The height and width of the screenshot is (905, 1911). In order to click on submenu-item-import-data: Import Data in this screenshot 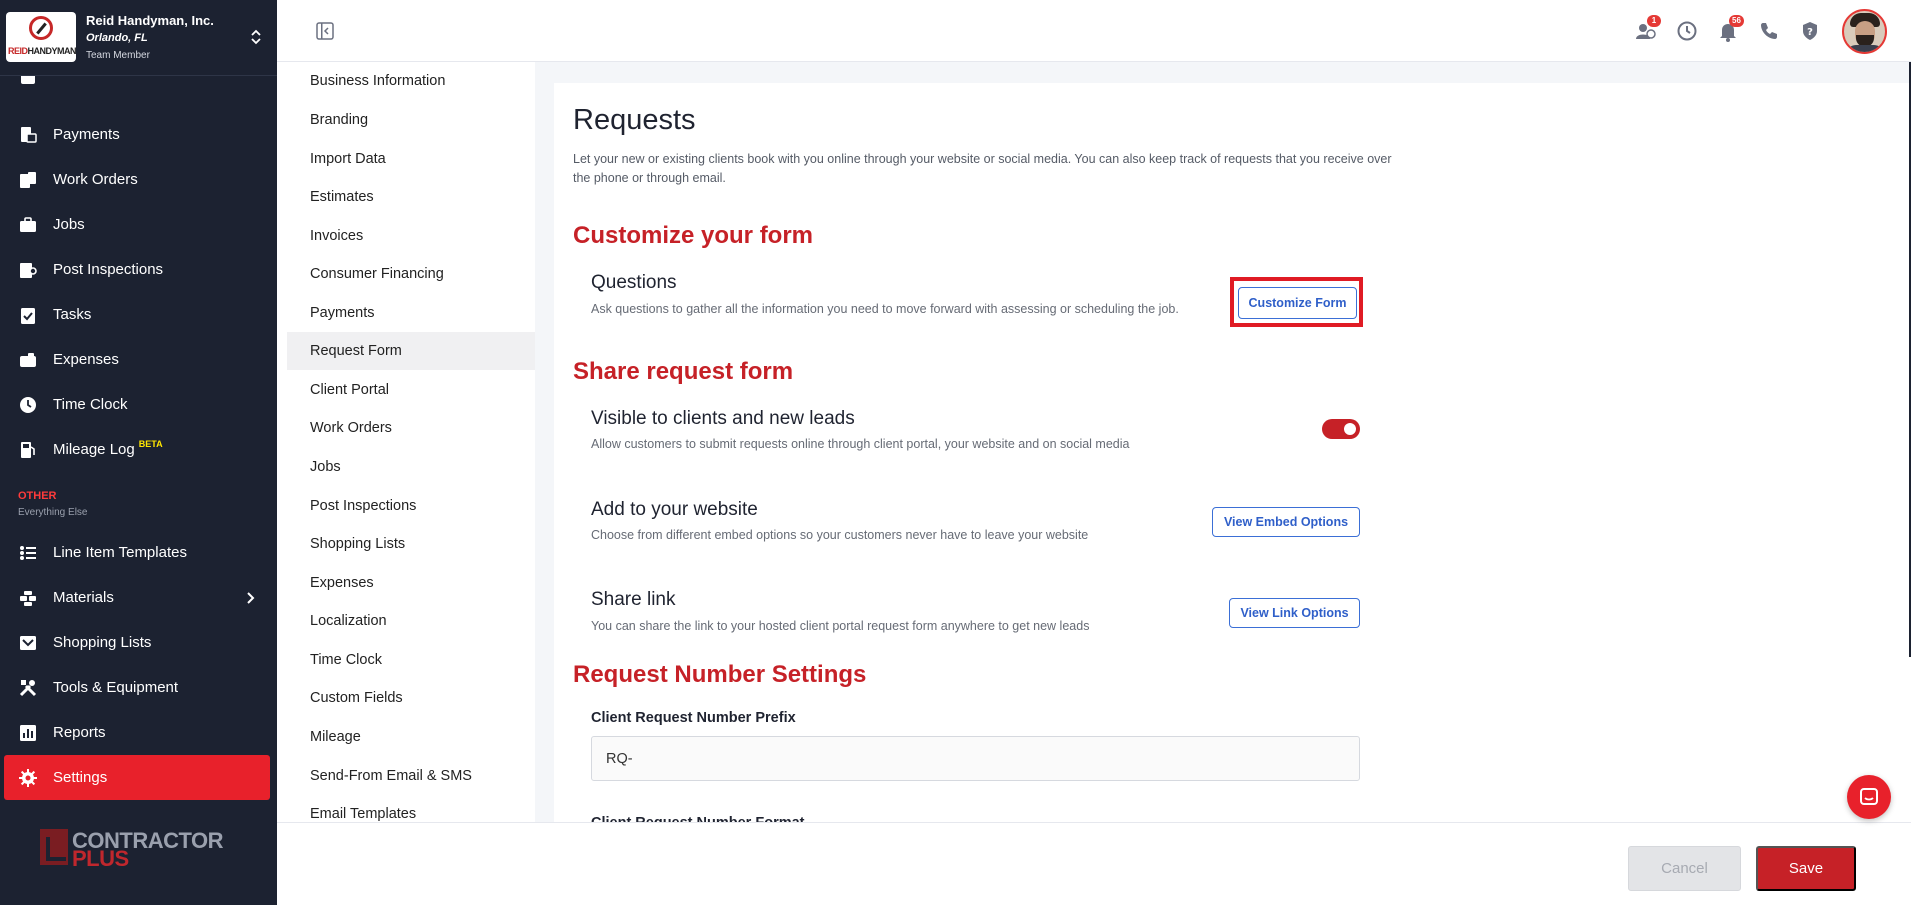, I will do `click(411, 159)`.